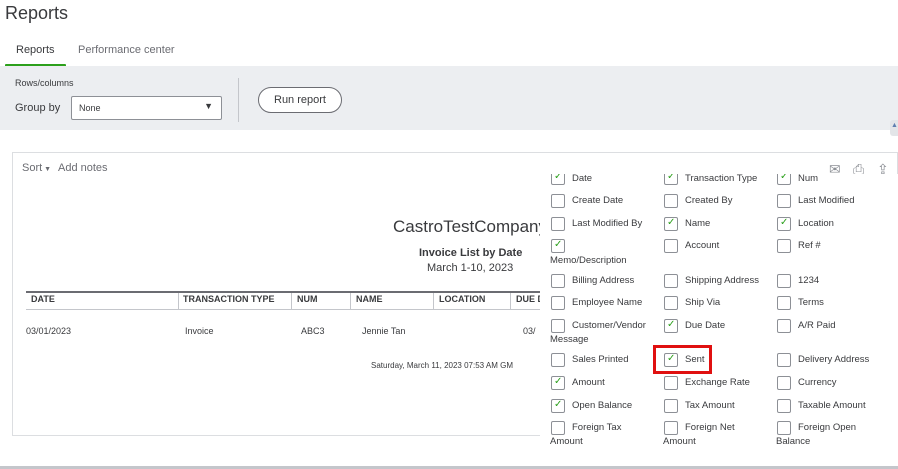  What do you see at coordinates (832, 405) in the screenshot?
I see `option-label: Taxable Amount` at bounding box center [832, 405].